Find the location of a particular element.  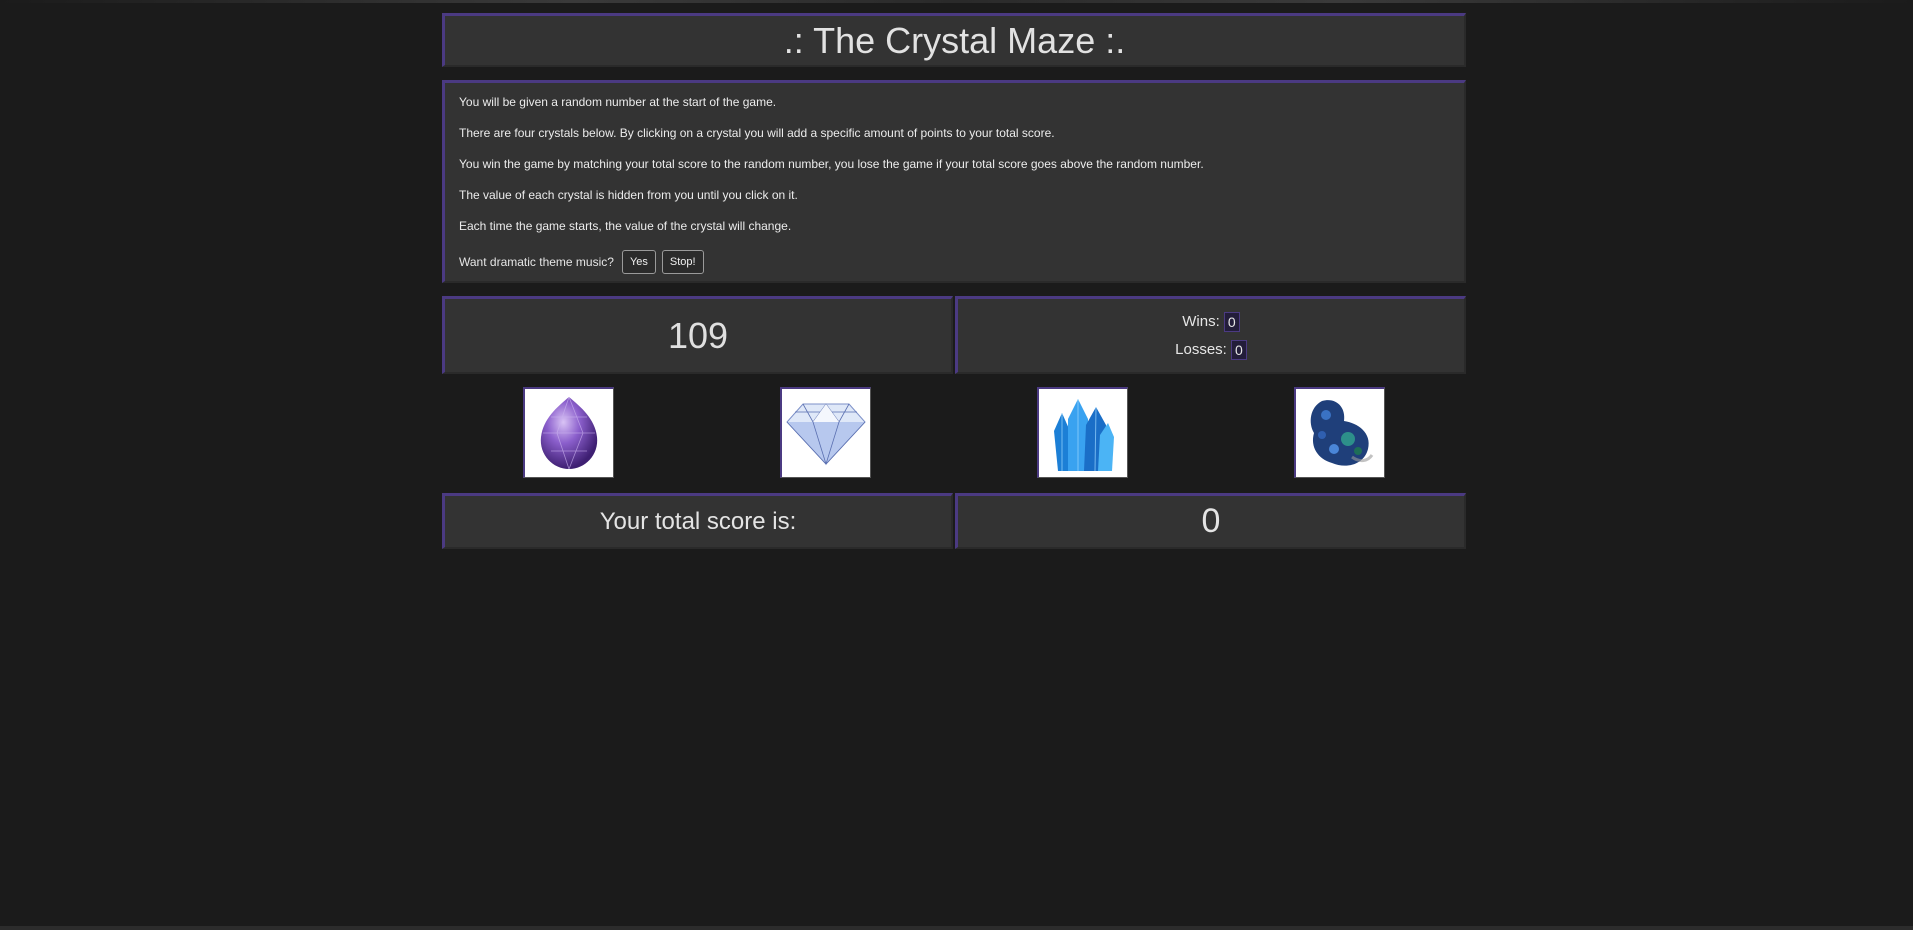

score-value-panel: 0 is located at coordinates (1210, 521).